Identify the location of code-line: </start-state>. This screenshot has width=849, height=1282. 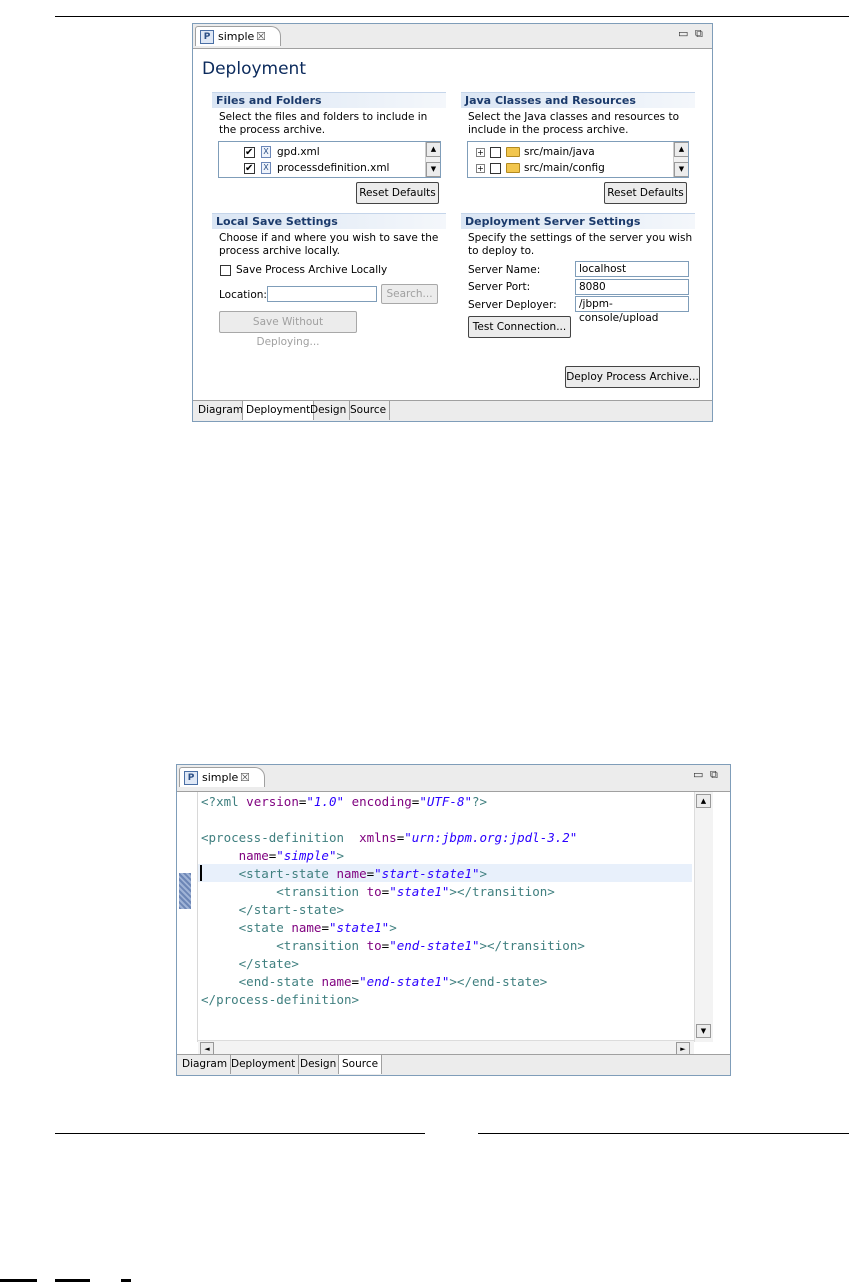
(456, 910).